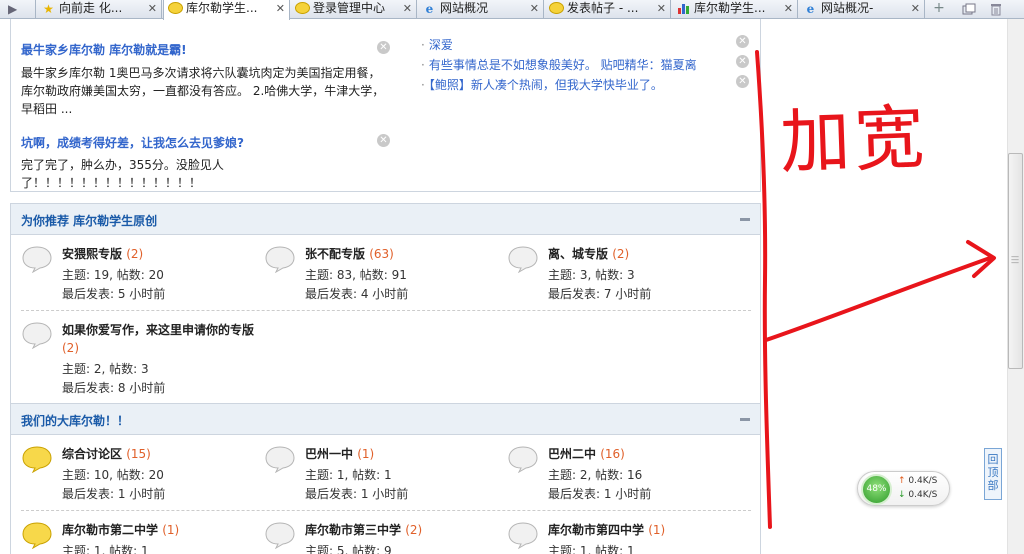  What do you see at coordinates (810, 9) in the screenshot?
I see `ie-icon: e` at bounding box center [810, 9].